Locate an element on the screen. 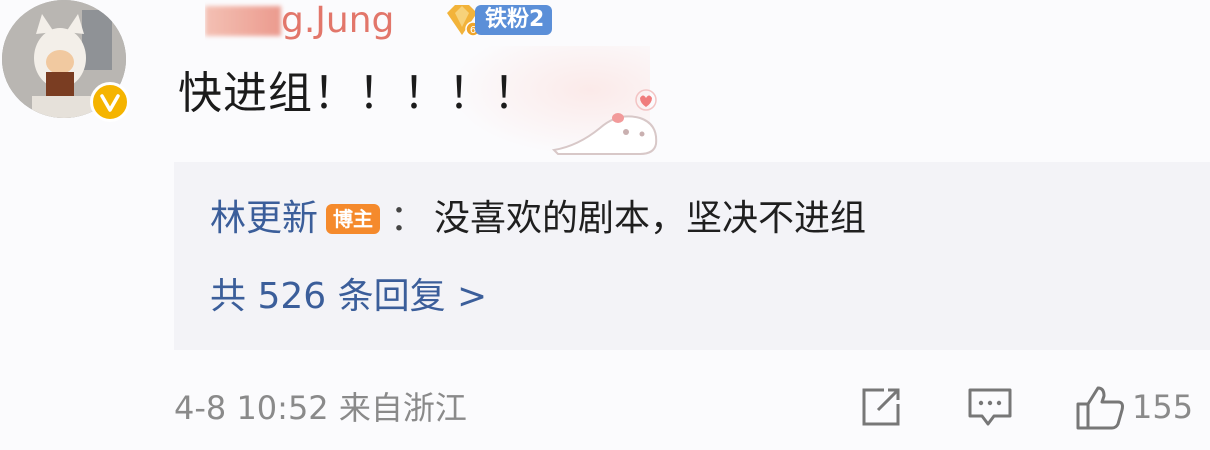 The width and height of the screenshot is (1210, 450). verified-badge-icon is located at coordinates (110, 102).